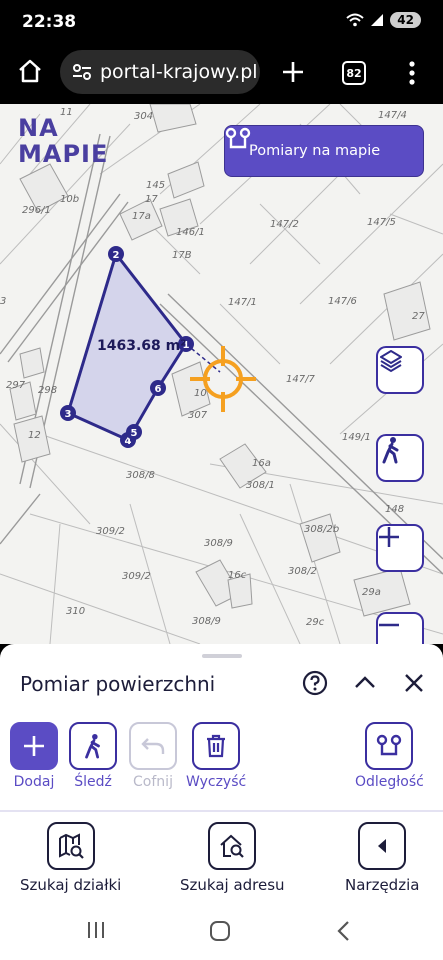 This screenshot has height=960, width=443. I want to click on distance-button: Odległość, so click(389, 756).